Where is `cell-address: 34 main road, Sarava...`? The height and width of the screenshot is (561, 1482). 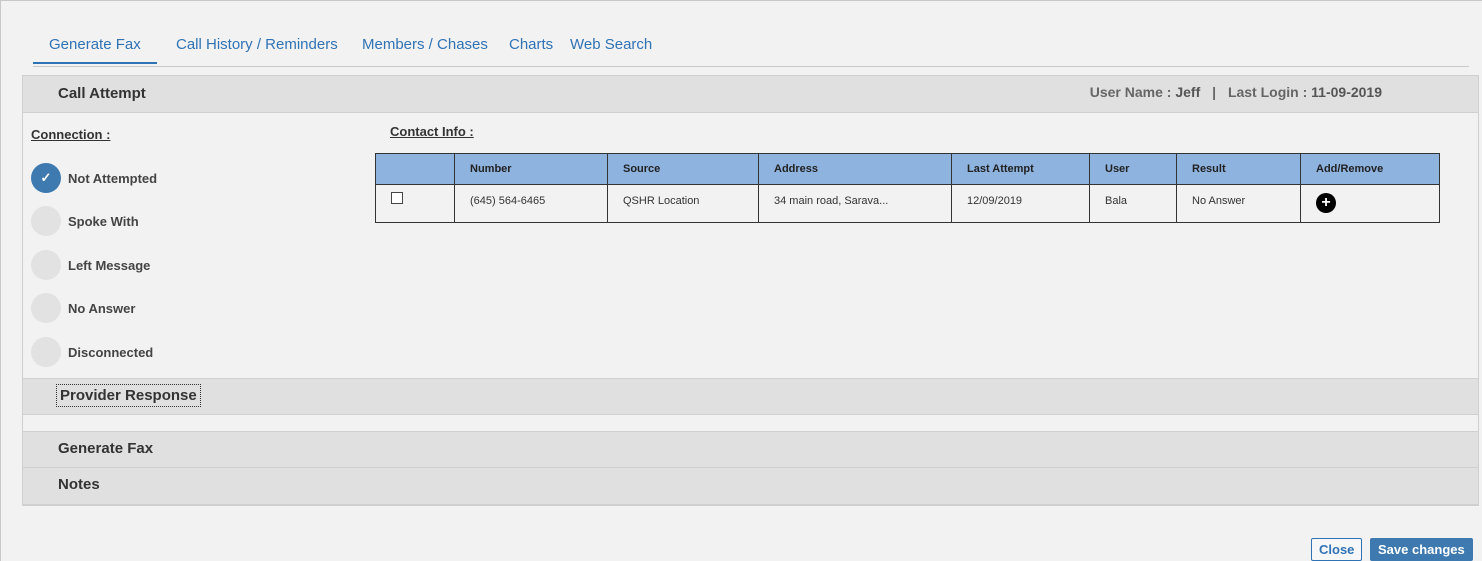
cell-address: 34 main road, Sarava... is located at coordinates (855, 203).